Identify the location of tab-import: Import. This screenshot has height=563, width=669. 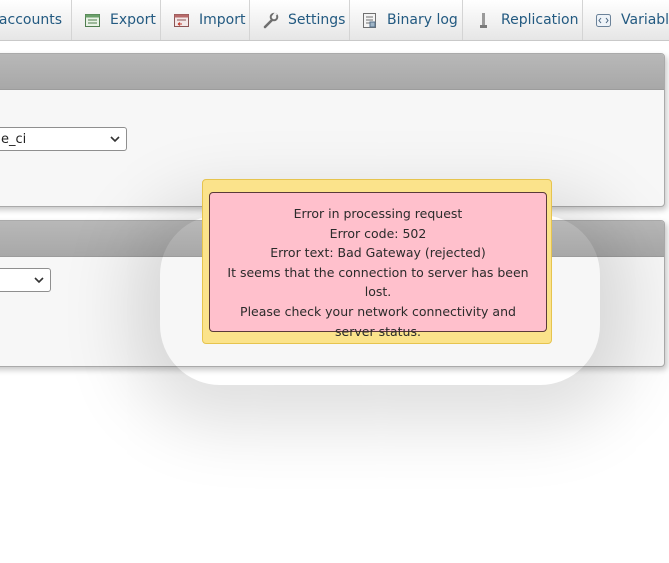
(205, 20).